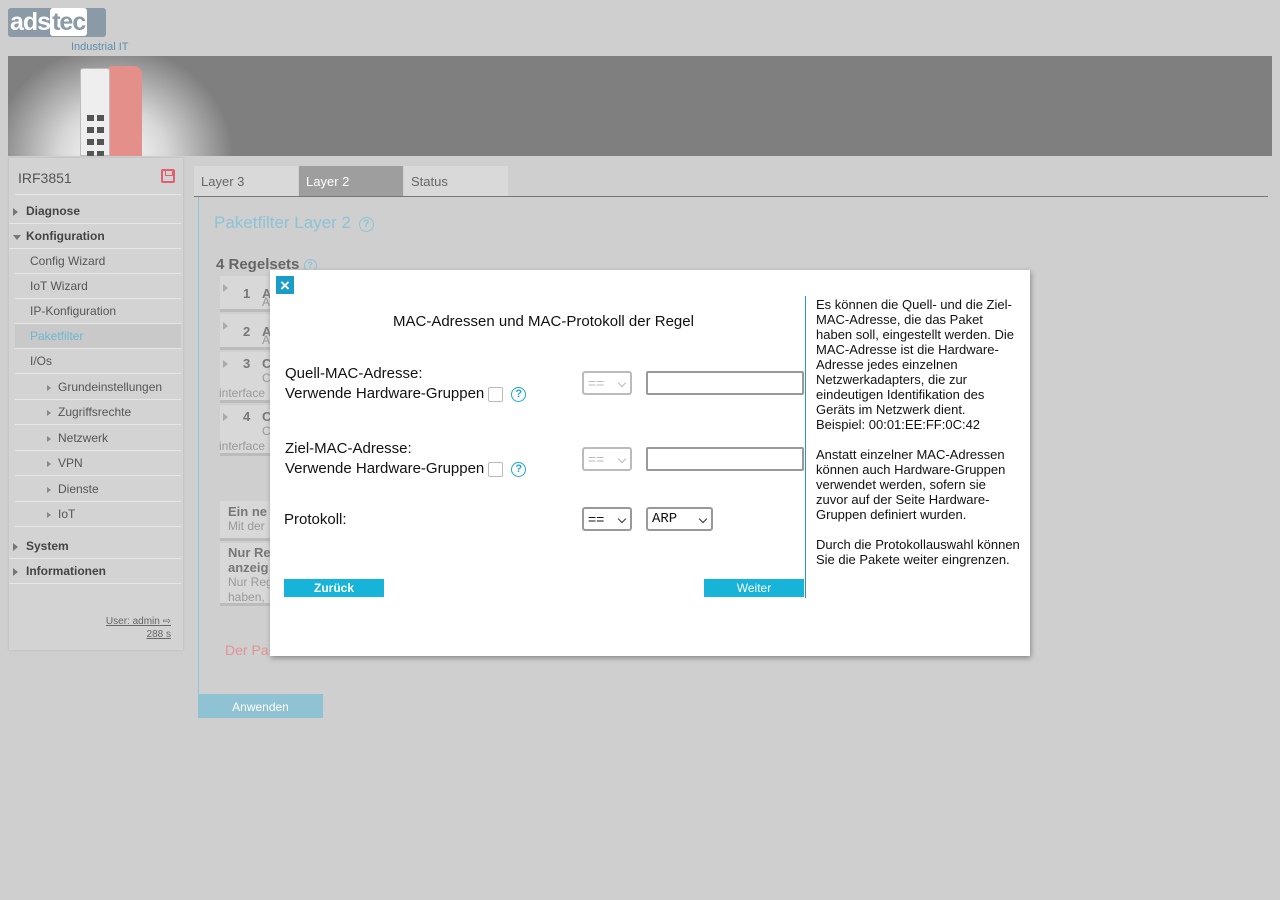  I want to click on page-title: Paketfilter Layer 2 ?, so click(294, 223).